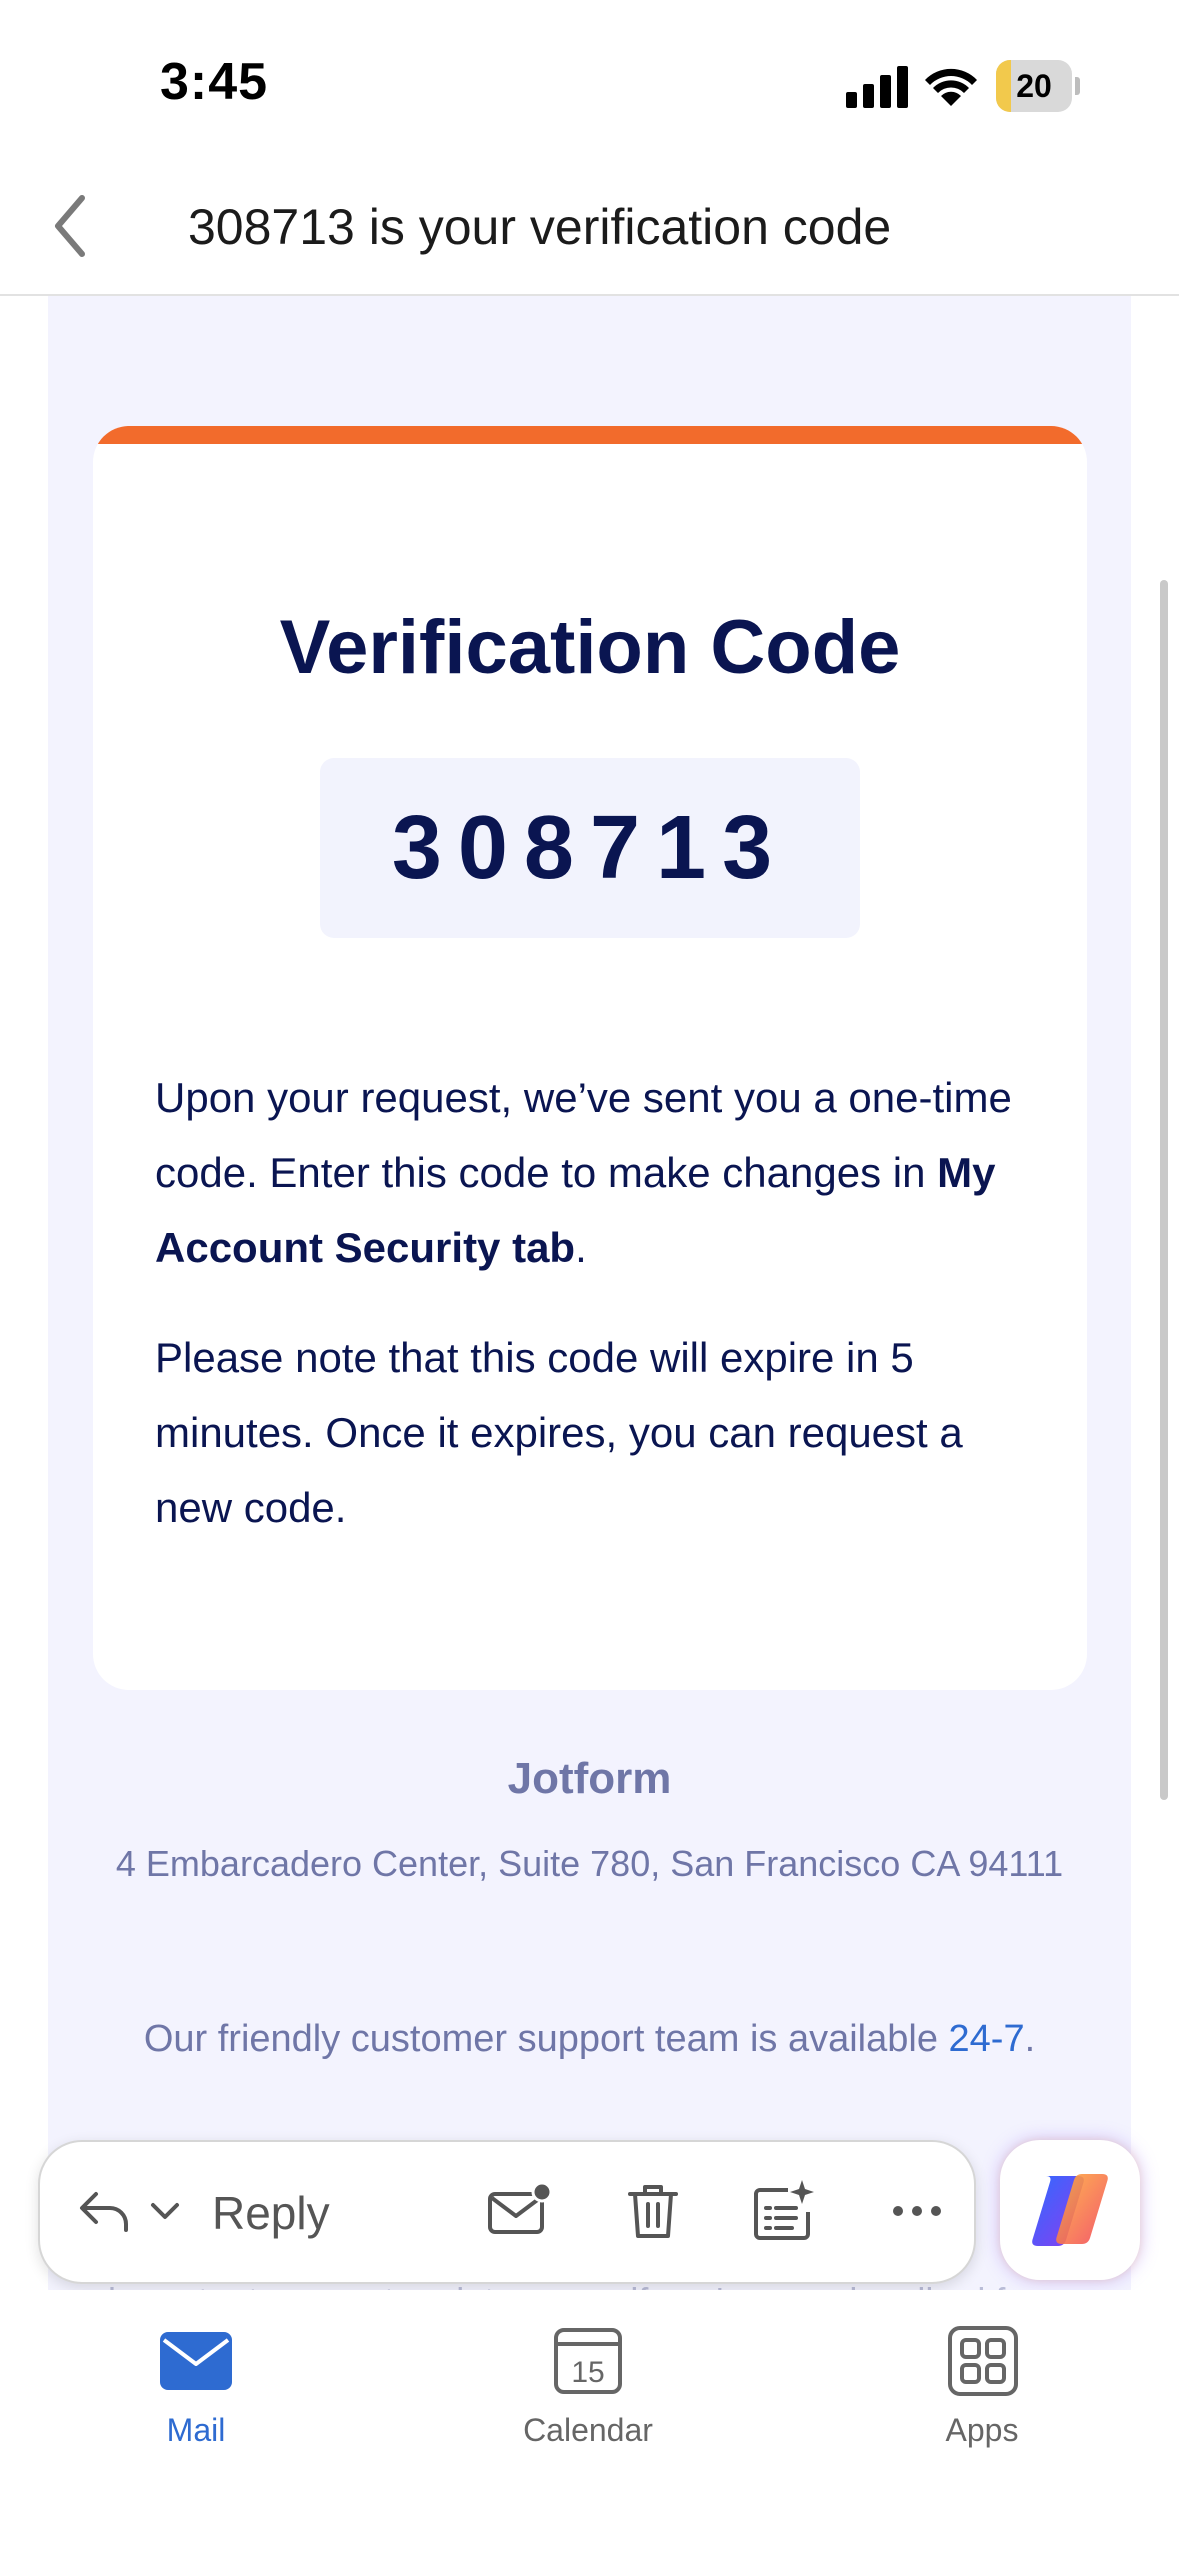  I want to click on battery-percentage: 20, so click(1034, 86).